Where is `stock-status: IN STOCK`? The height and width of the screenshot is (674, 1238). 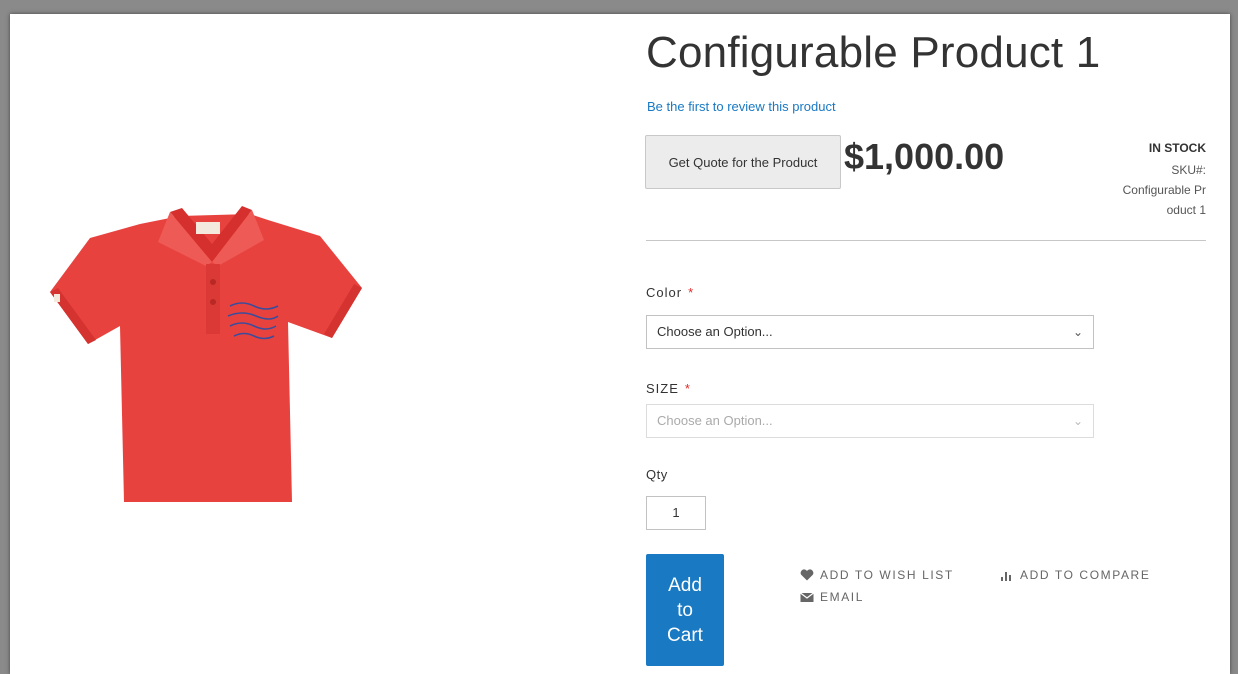 stock-status: IN STOCK is located at coordinates (1177, 148).